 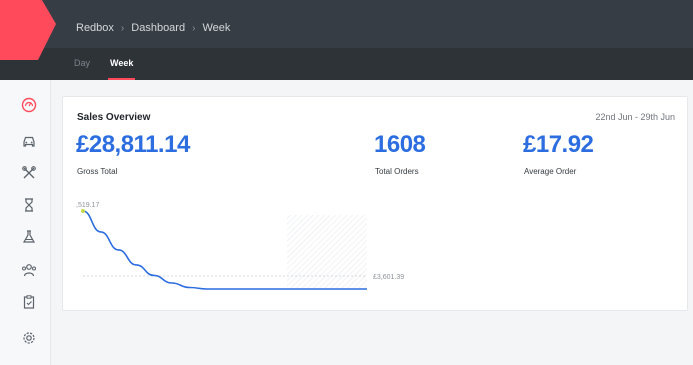 I want to click on sidebar-item-lab, so click(x=29, y=237).